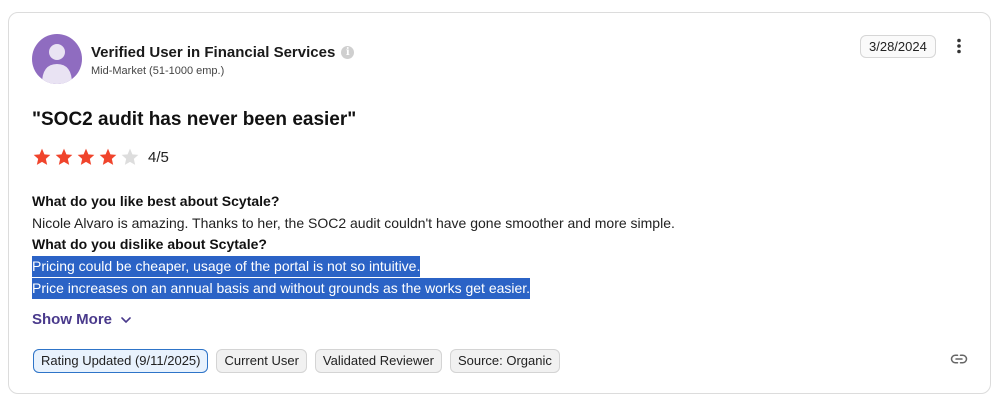 Image resolution: width=1001 pixels, height=403 pixels. Describe the element at coordinates (898, 46) in the screenshot. I see `review-date: 3/28/2024` at that location.